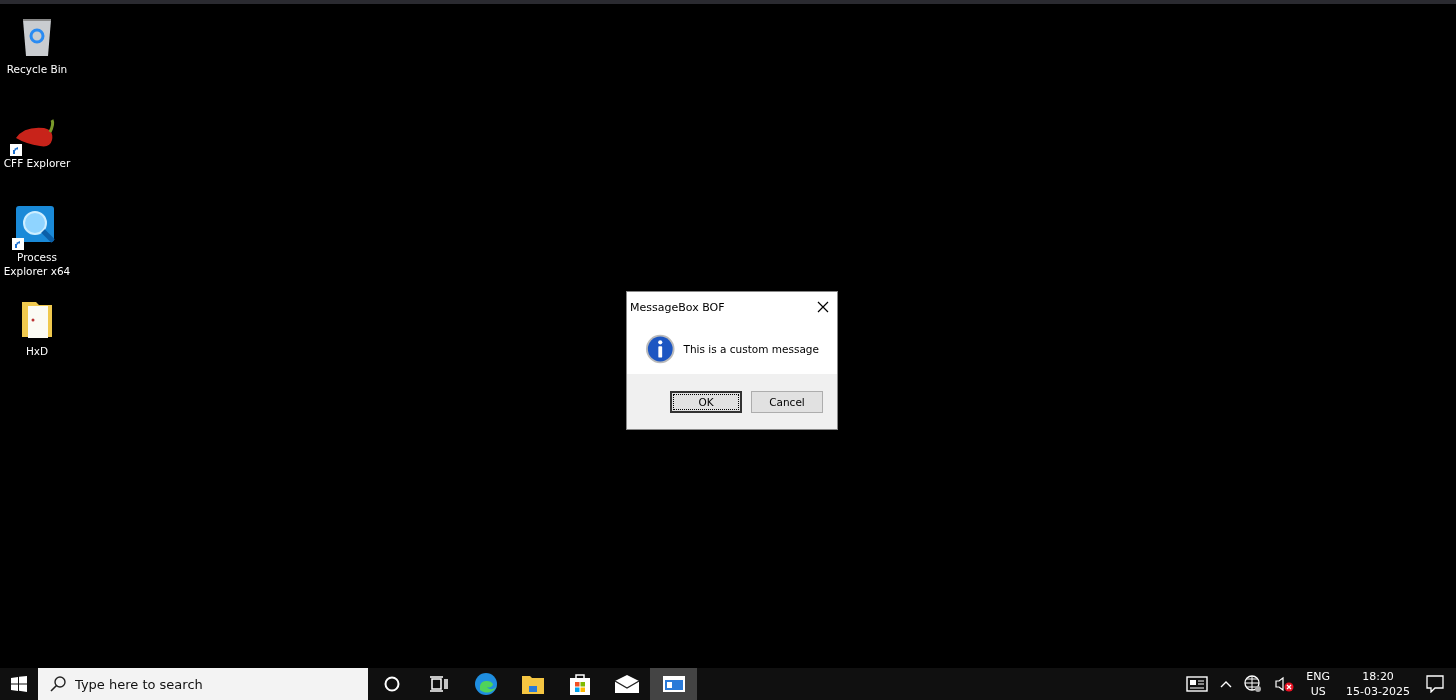 Image resolution: width=1456 pixels, height=700 pixels. I want to click on envelope-icon, so click(626, 684).